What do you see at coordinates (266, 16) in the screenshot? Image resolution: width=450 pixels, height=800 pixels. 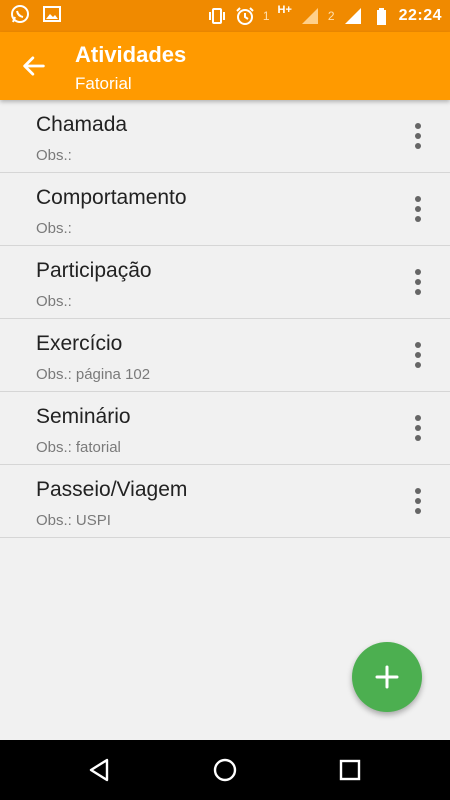 I see `sim1-label: 1` at bounding box center [266, 16].